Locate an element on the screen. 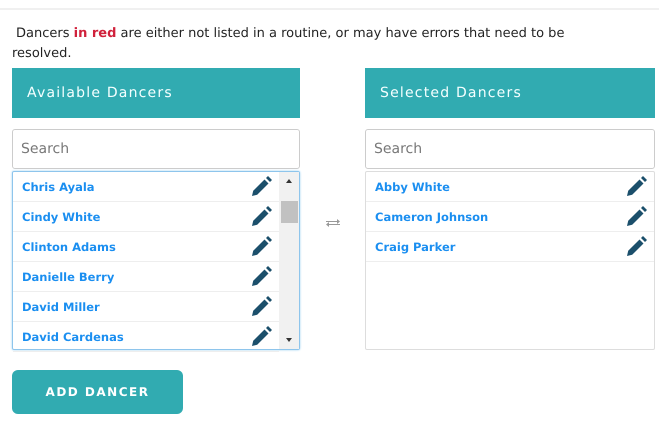 The image size is (659, 438). notice-text: Dancers in red are either not listed in a routine, or may have errors that need to be resolved. is located at coordinates (289, 44).